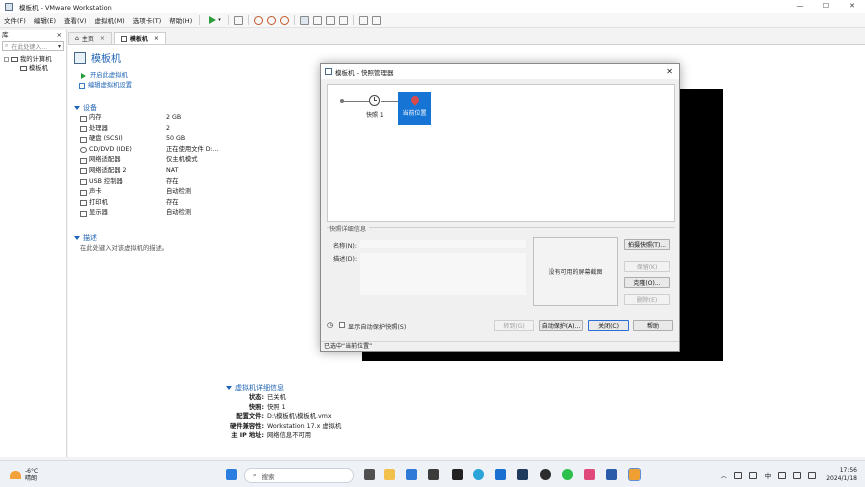  What do you see at coordinates (443, 274) in the screenshot?
I see `snapshot-description-field` at bounding box center [443, 274].